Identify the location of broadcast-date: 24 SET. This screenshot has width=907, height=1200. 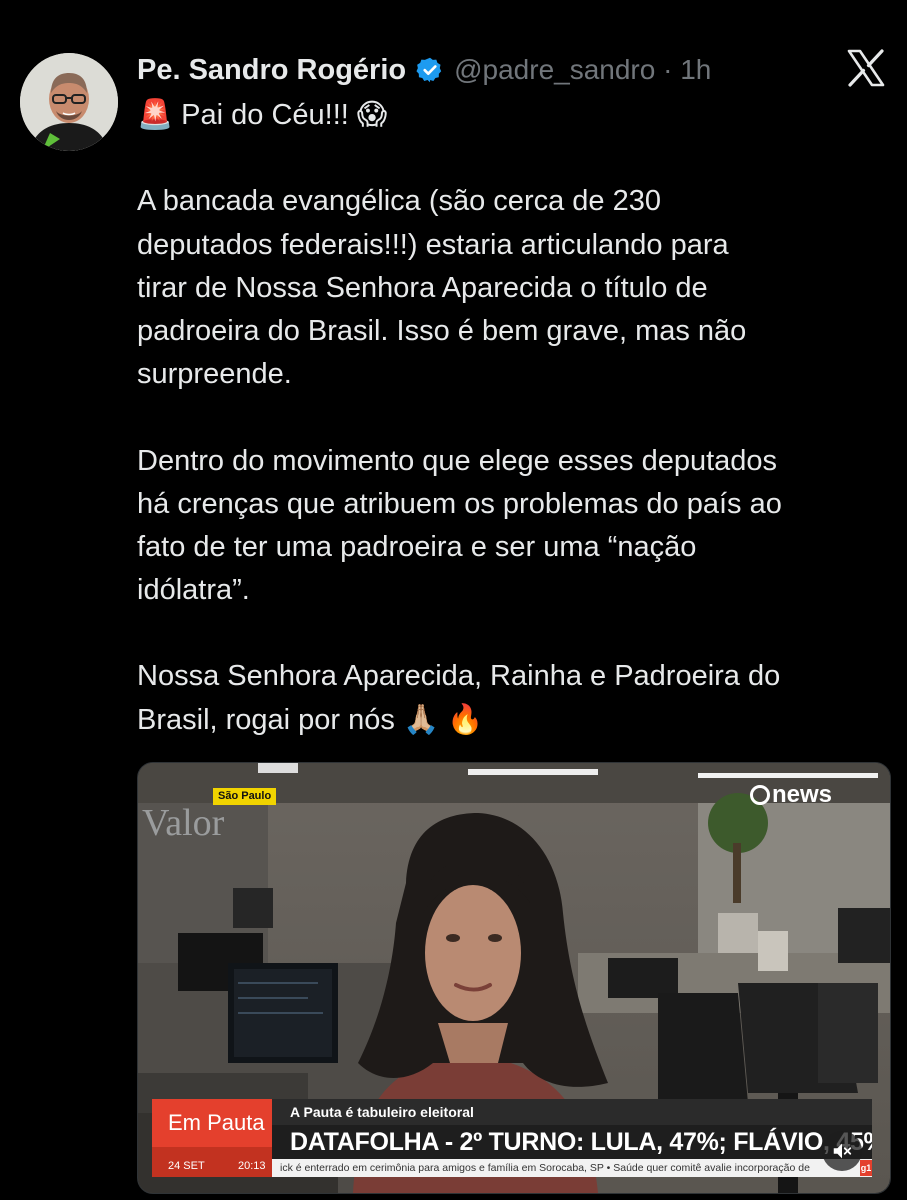
(186, 1166).